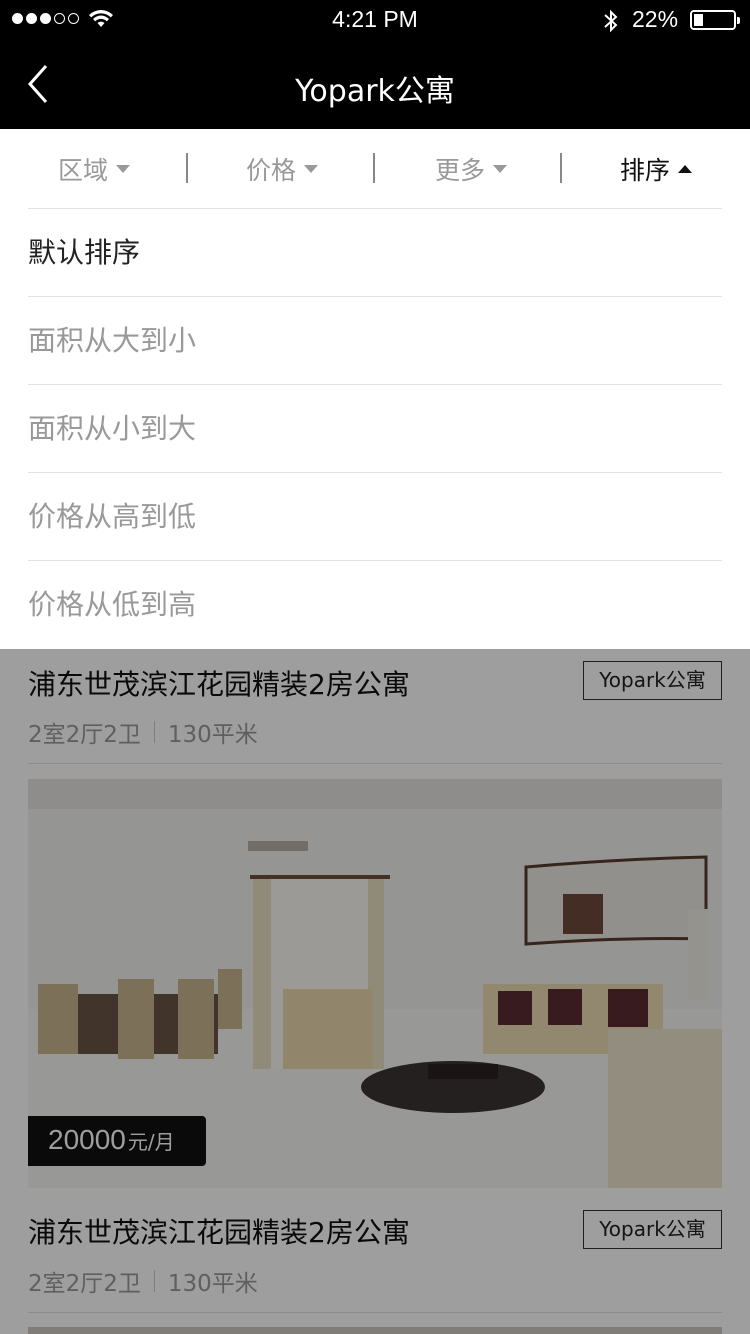 The width and height of the screenshot is (750, 1334). What do you see at coordinates (375, 605) in the screenshot?
I see `sort-option-price-asc: 价格从低到高` at bounding box center [375, 605].